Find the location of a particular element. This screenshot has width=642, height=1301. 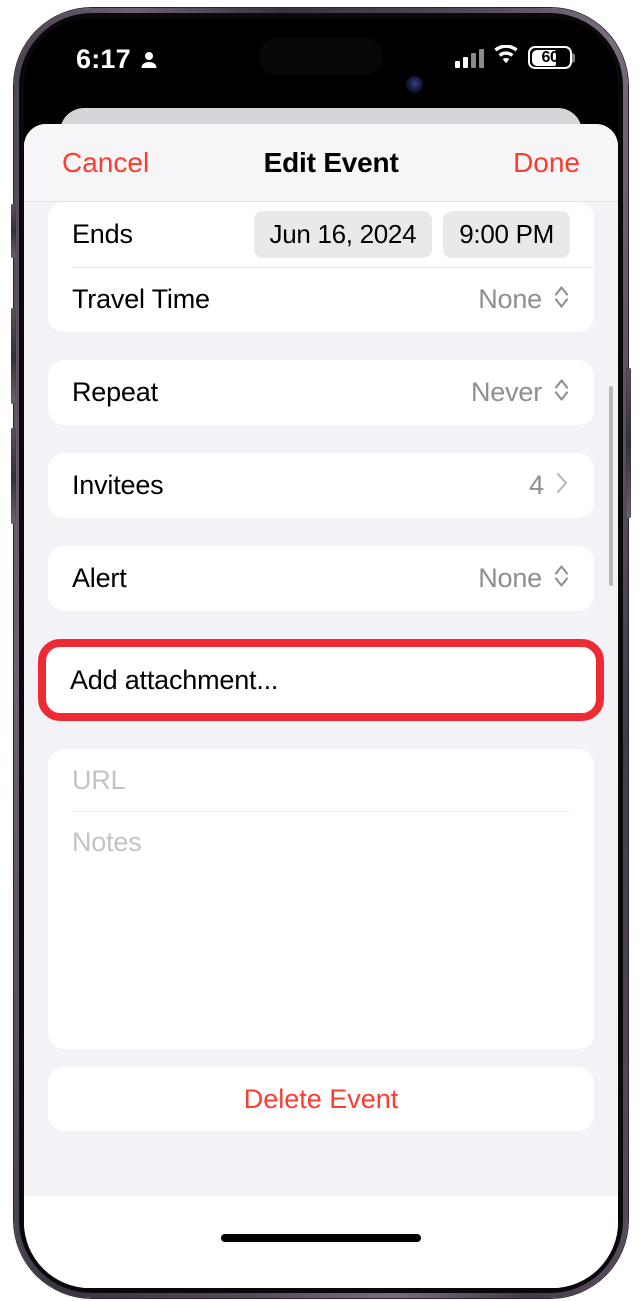

status-bar-right: 60 is located at coordinates (515, 57).